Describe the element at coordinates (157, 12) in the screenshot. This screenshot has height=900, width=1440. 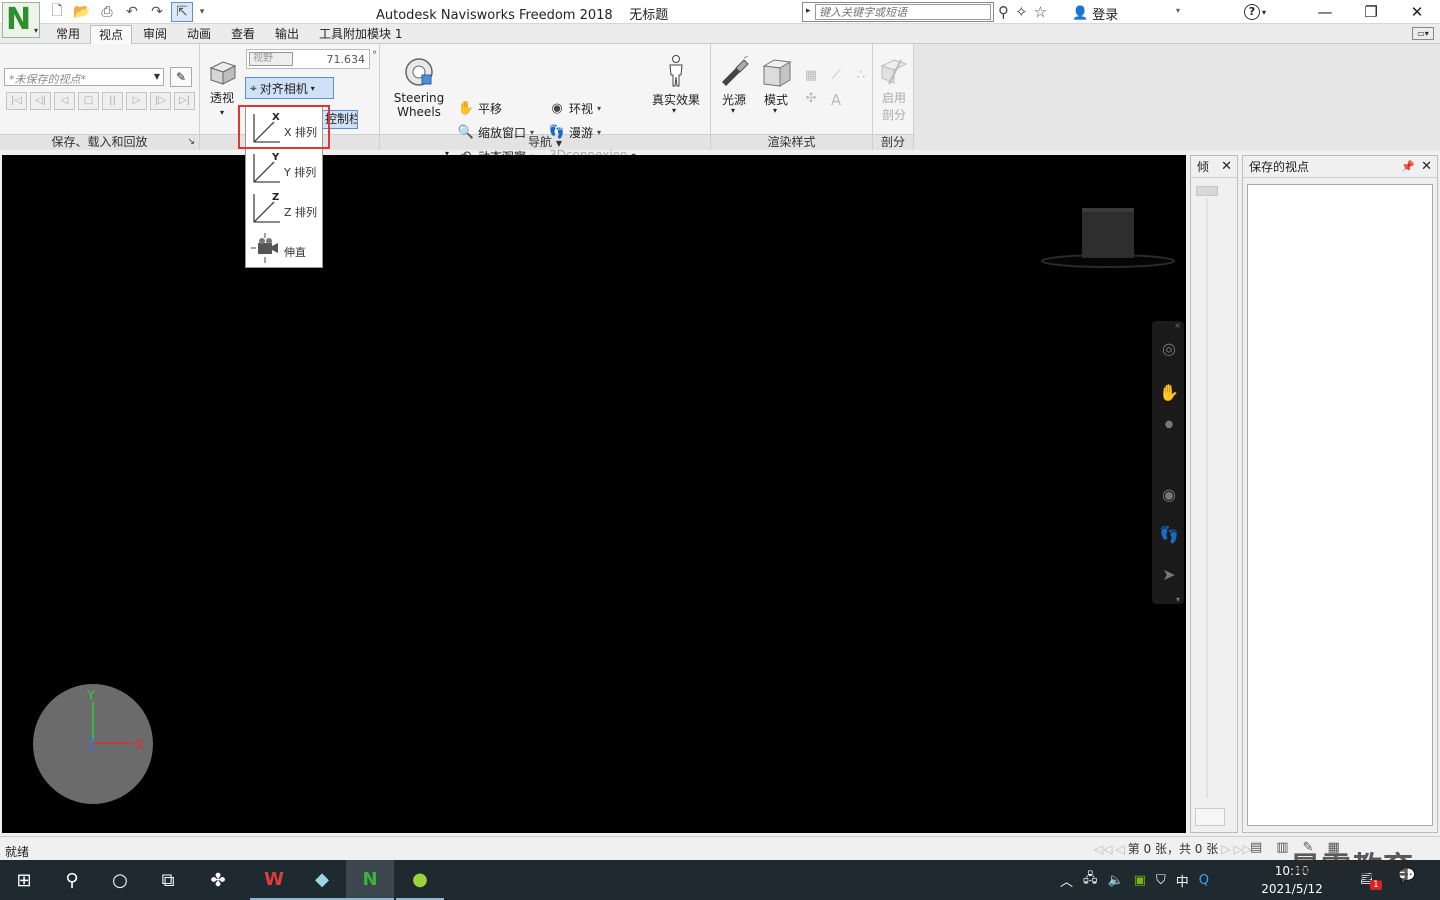
I see `redo-icon: ↷` at that location.